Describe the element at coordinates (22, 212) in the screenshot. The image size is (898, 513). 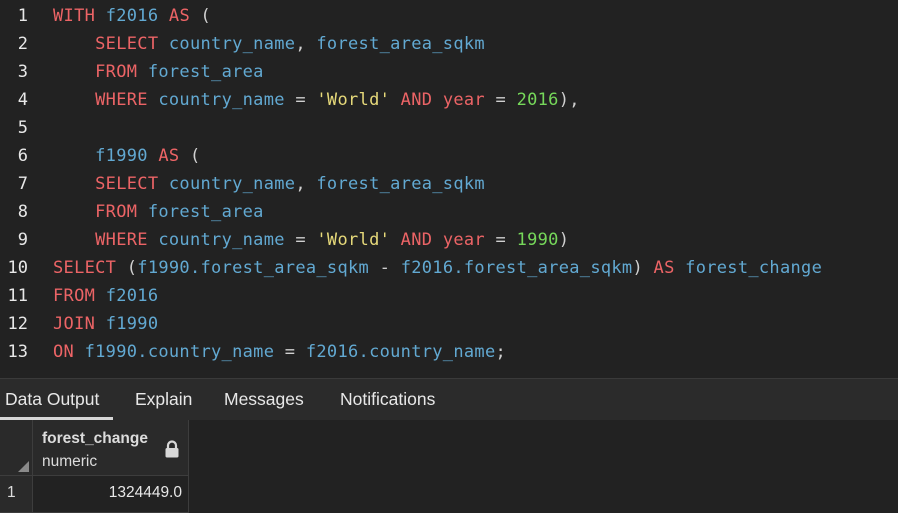
I see `line-number: 8` at that location.